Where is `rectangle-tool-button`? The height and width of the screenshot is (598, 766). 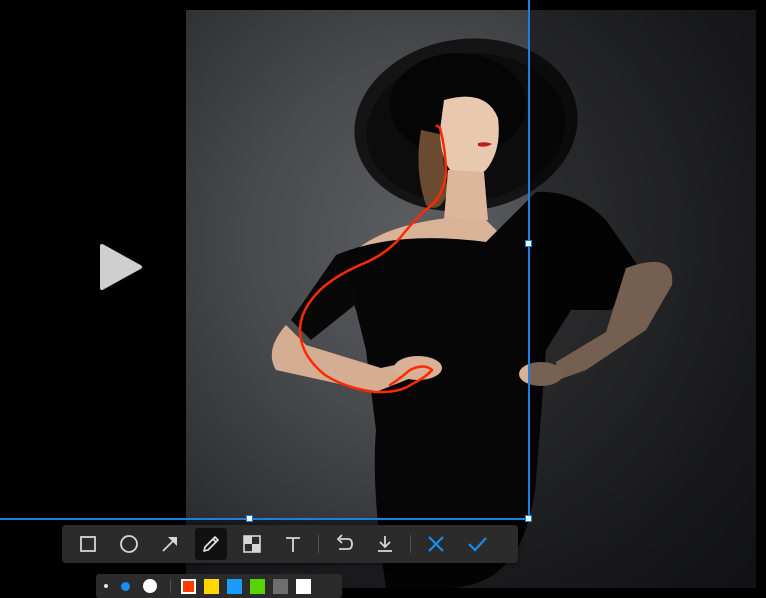 rectangle-tool-button is located at coordinates (88, 544).